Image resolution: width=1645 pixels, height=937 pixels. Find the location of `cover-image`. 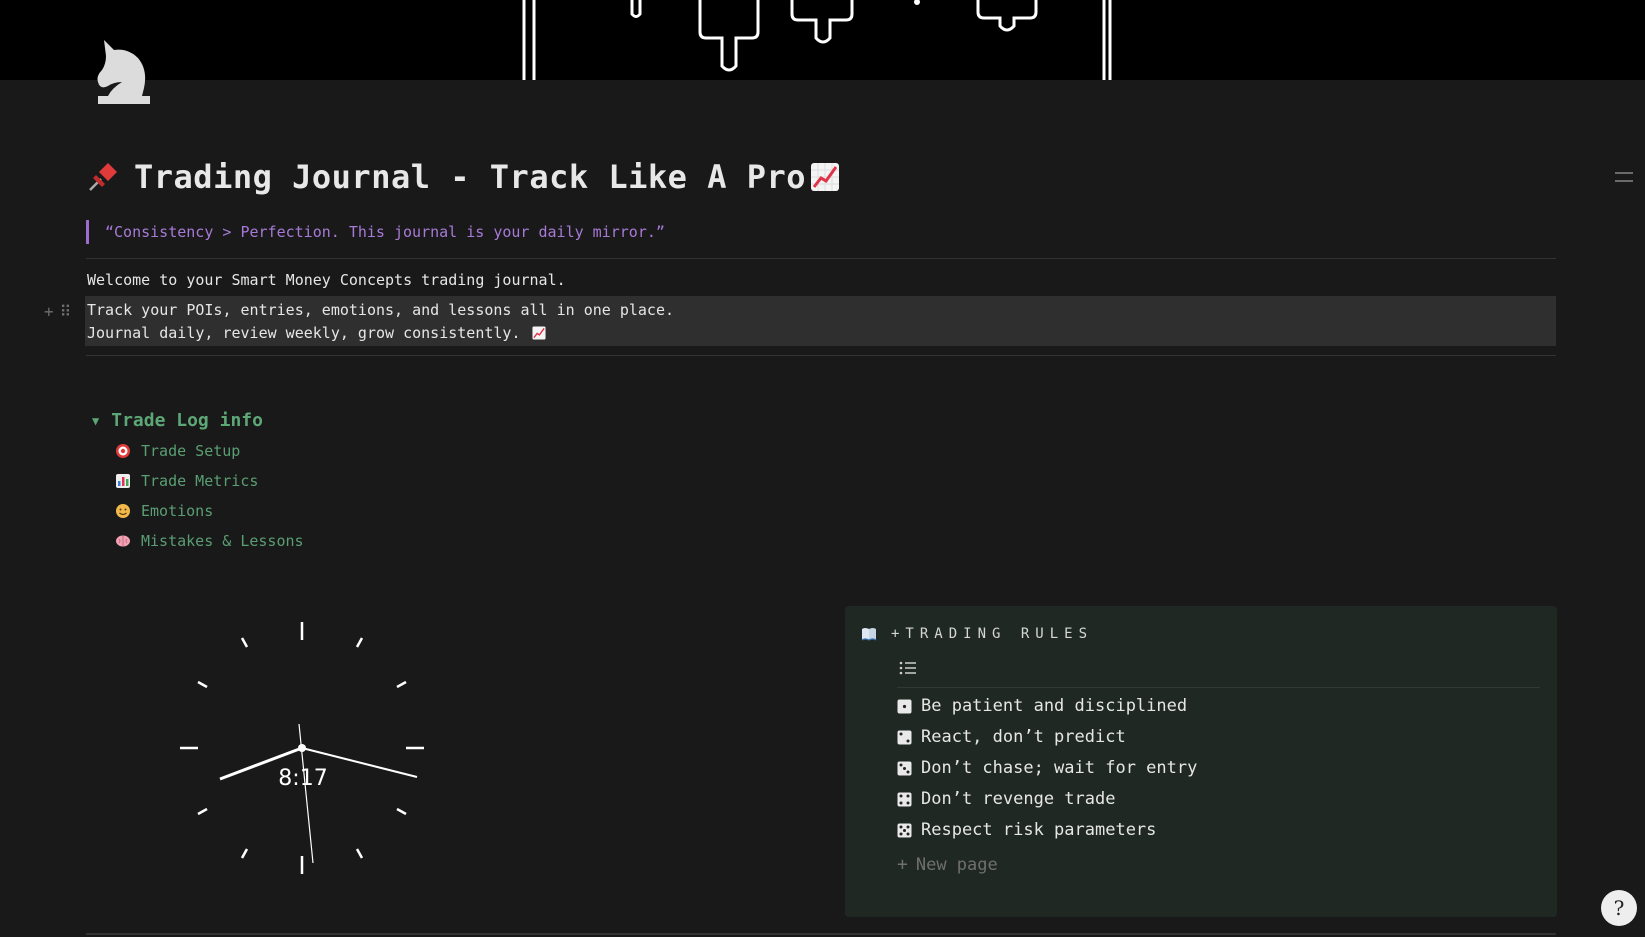

cover-image is located at coordinates (822, 40).